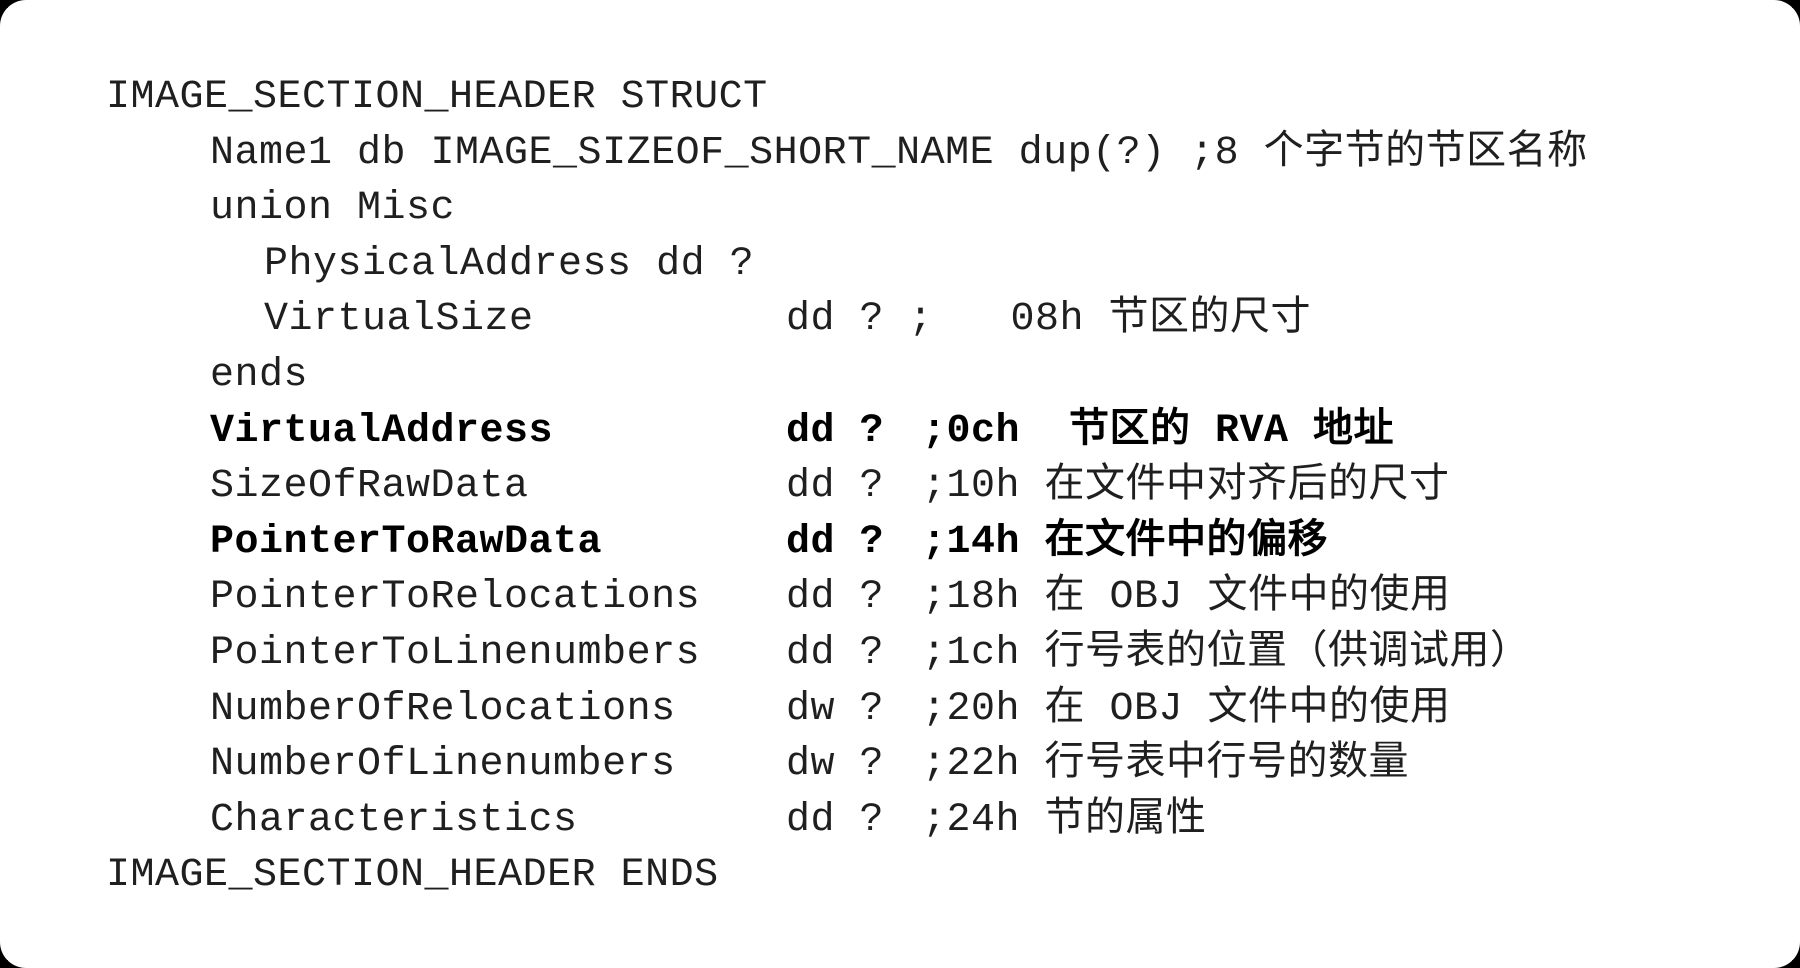 The width and height of the screenshot is (1800, 968). I want to click on corner-mark-top-left, so click(4, 4).